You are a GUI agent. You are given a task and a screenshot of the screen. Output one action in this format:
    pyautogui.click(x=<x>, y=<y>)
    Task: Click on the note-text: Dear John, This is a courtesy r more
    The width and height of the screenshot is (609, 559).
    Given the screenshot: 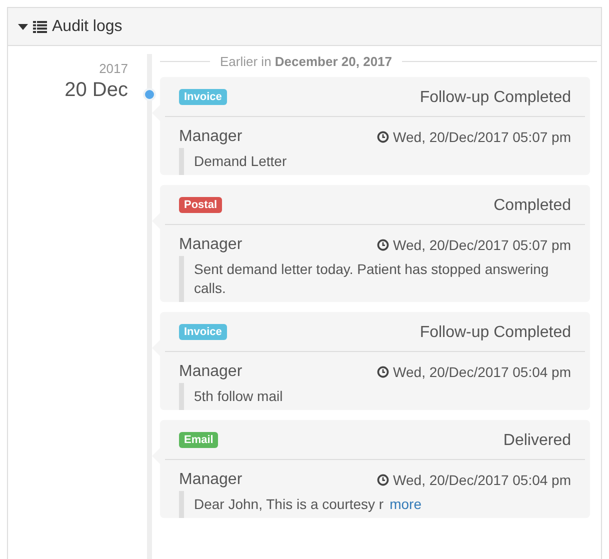 What is the action you would take?
    pyautogui.click(x=308, y=504)
    